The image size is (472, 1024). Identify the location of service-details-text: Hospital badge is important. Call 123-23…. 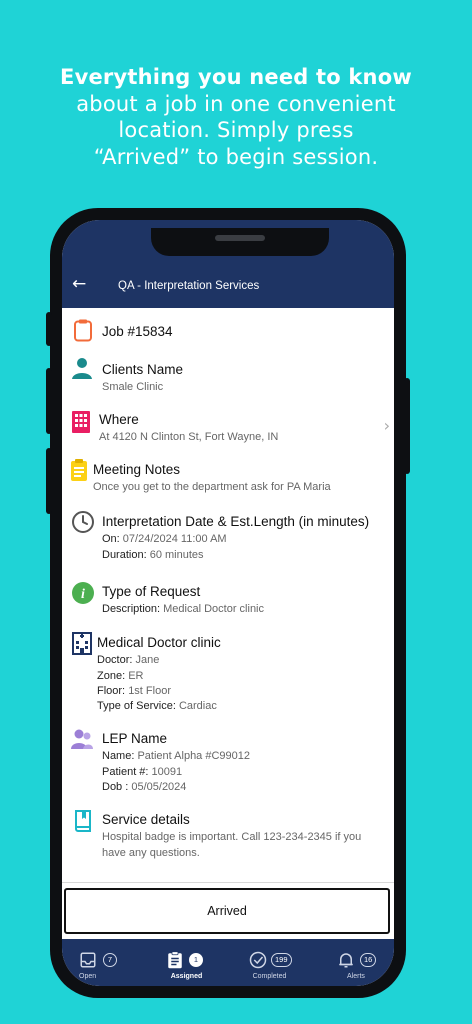
(232, 845).